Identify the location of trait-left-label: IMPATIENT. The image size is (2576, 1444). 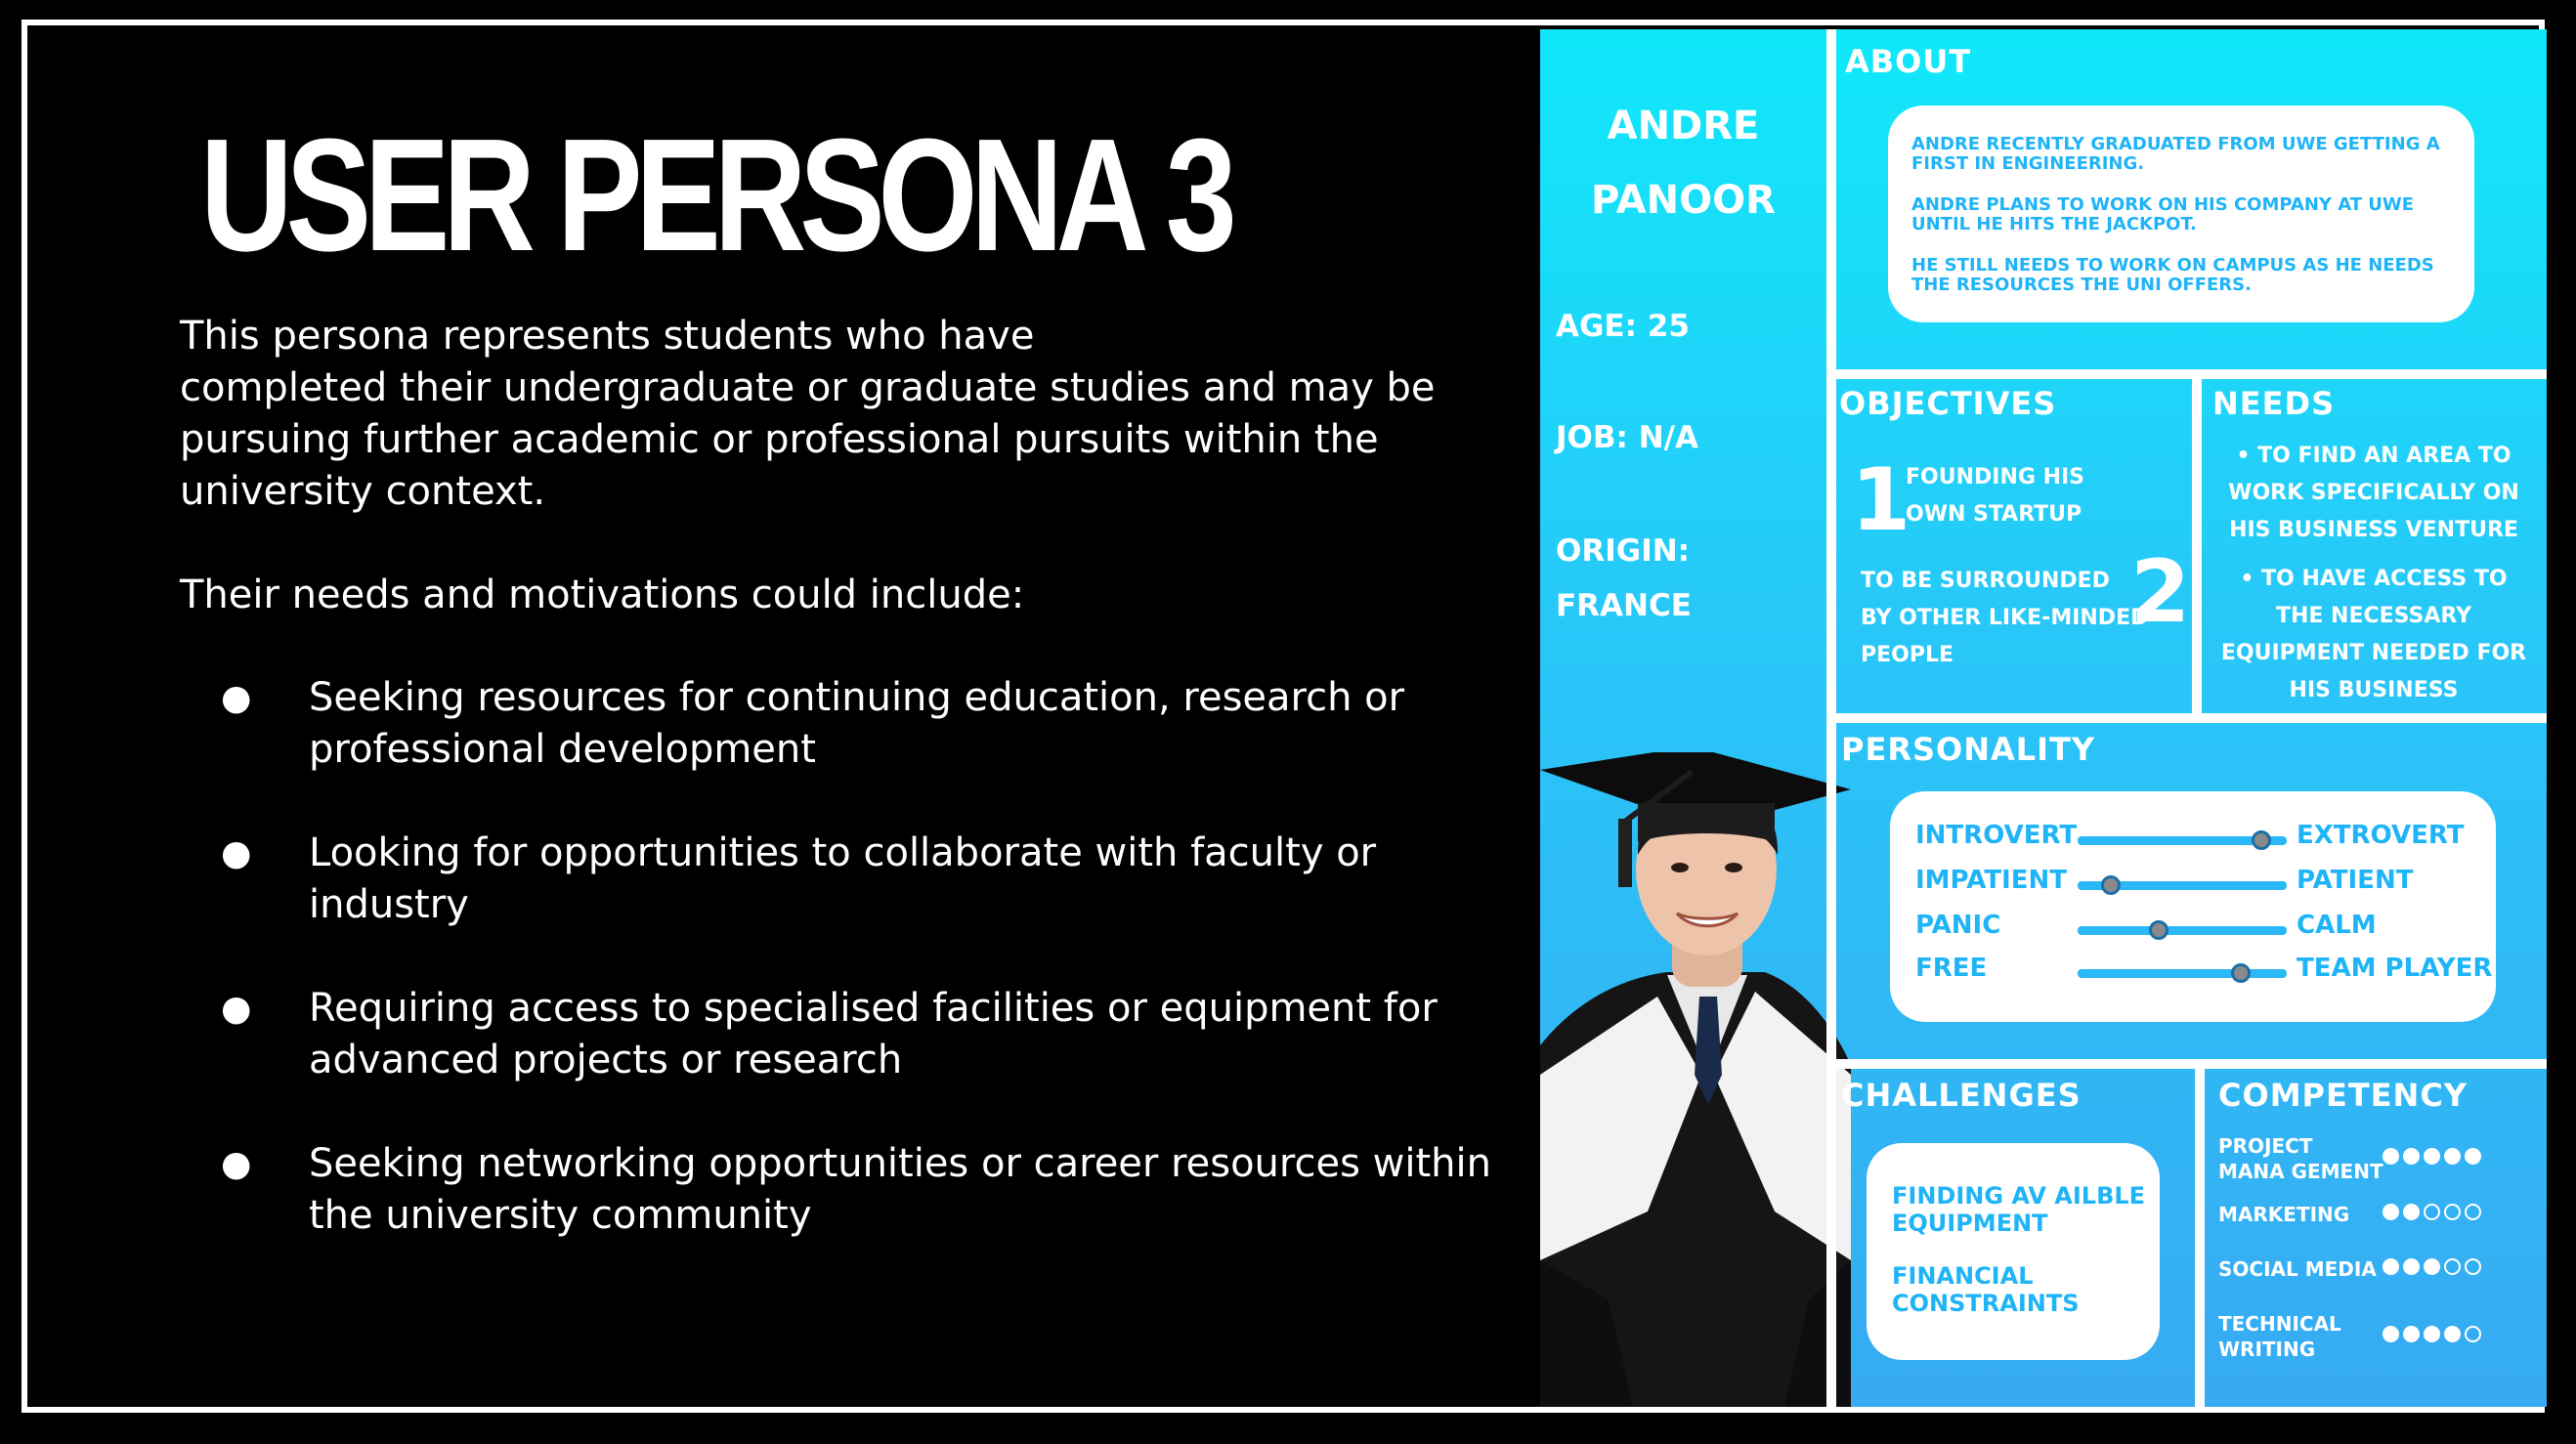
(1991, 881).